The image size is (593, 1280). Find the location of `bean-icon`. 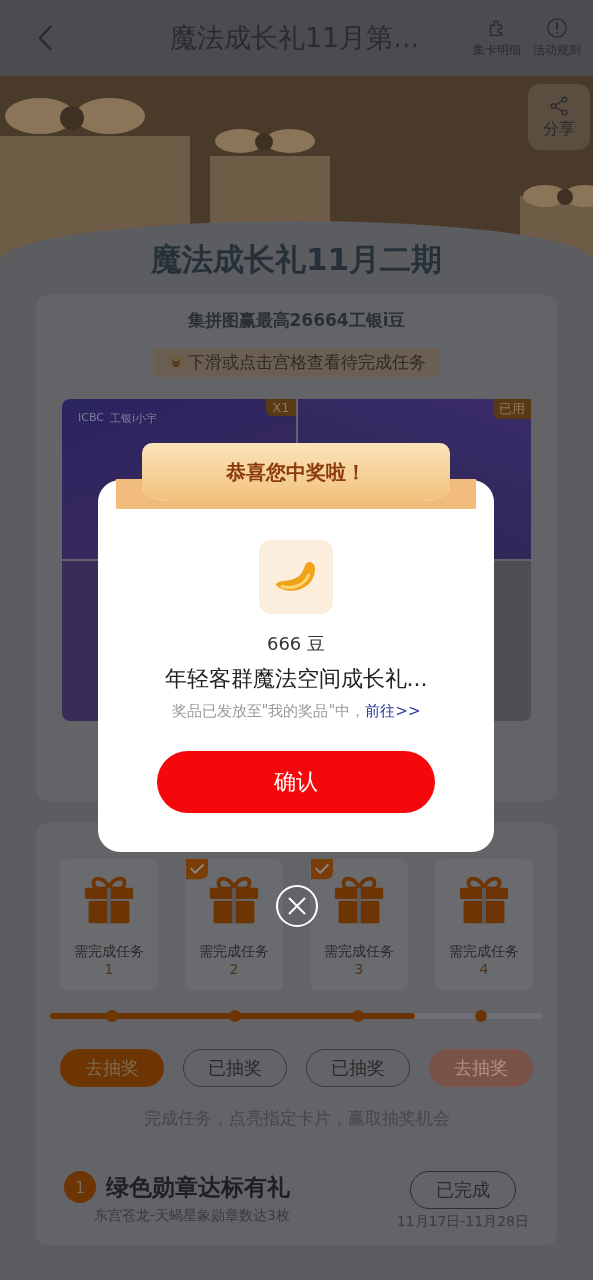

bean-icon is located at coordinates (296, 577).